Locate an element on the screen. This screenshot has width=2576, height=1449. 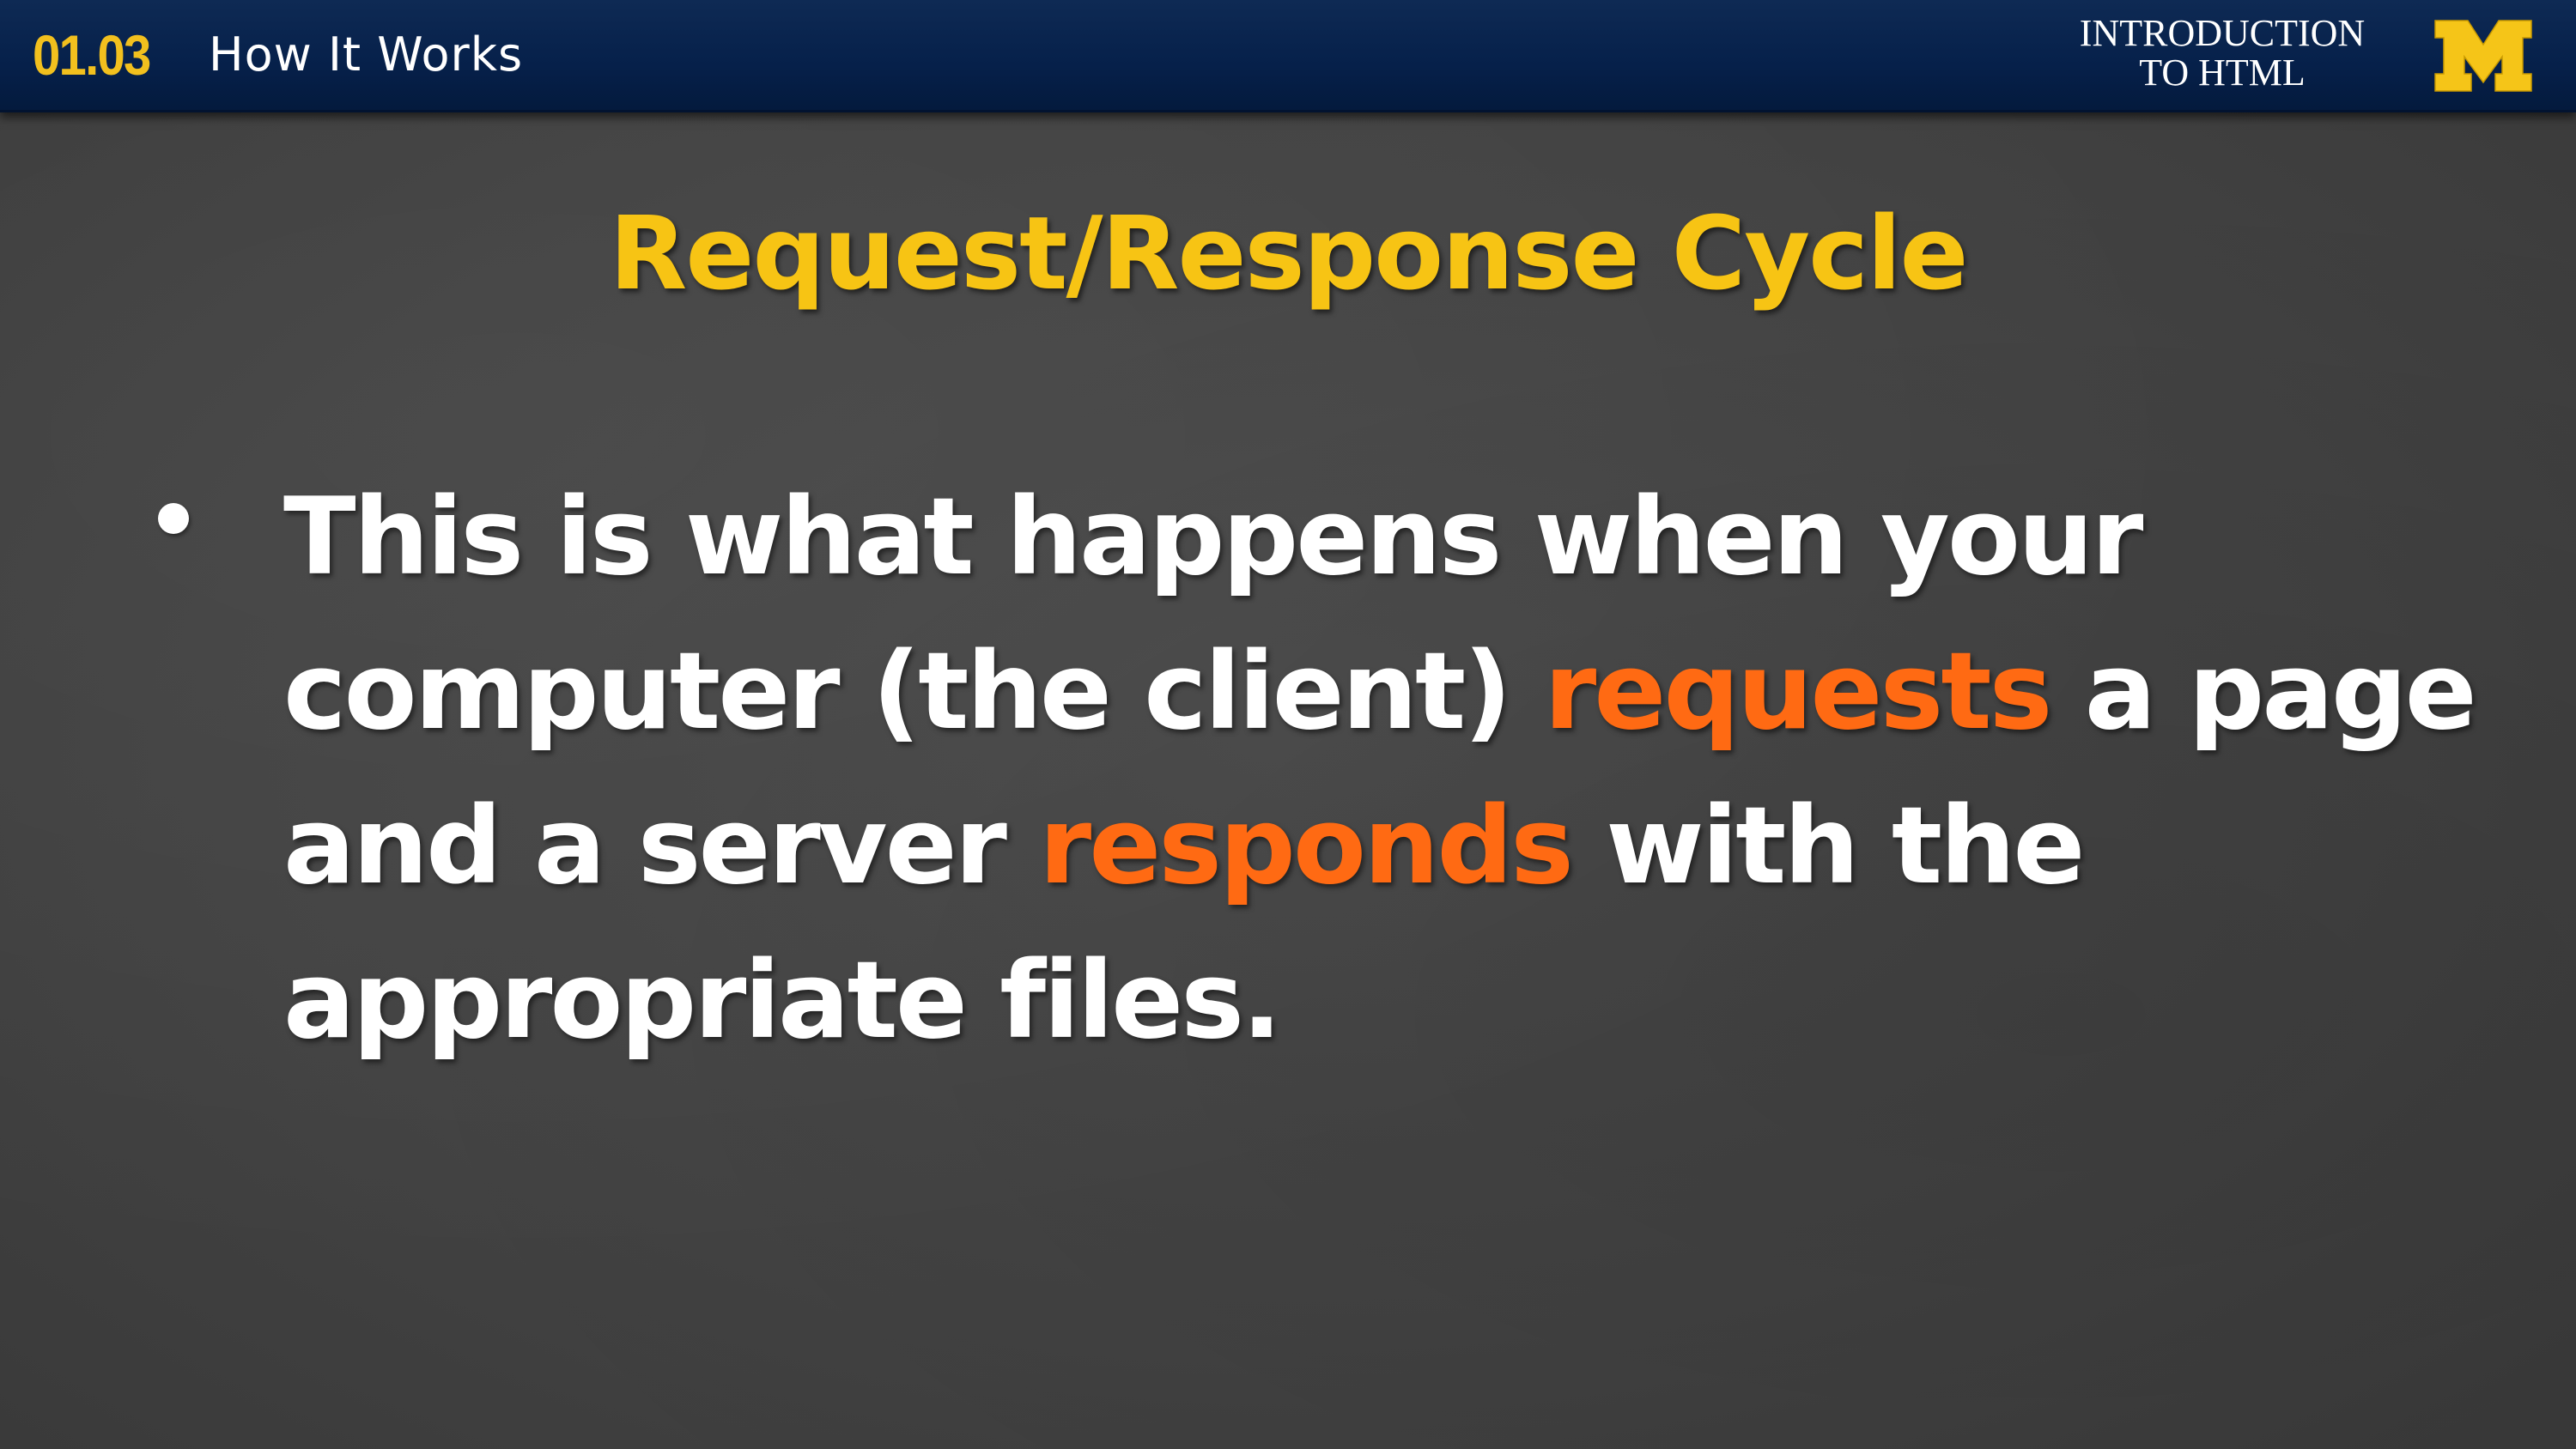
bullet-line-1: This is what happens when your is located at coordinates (1213, 537).